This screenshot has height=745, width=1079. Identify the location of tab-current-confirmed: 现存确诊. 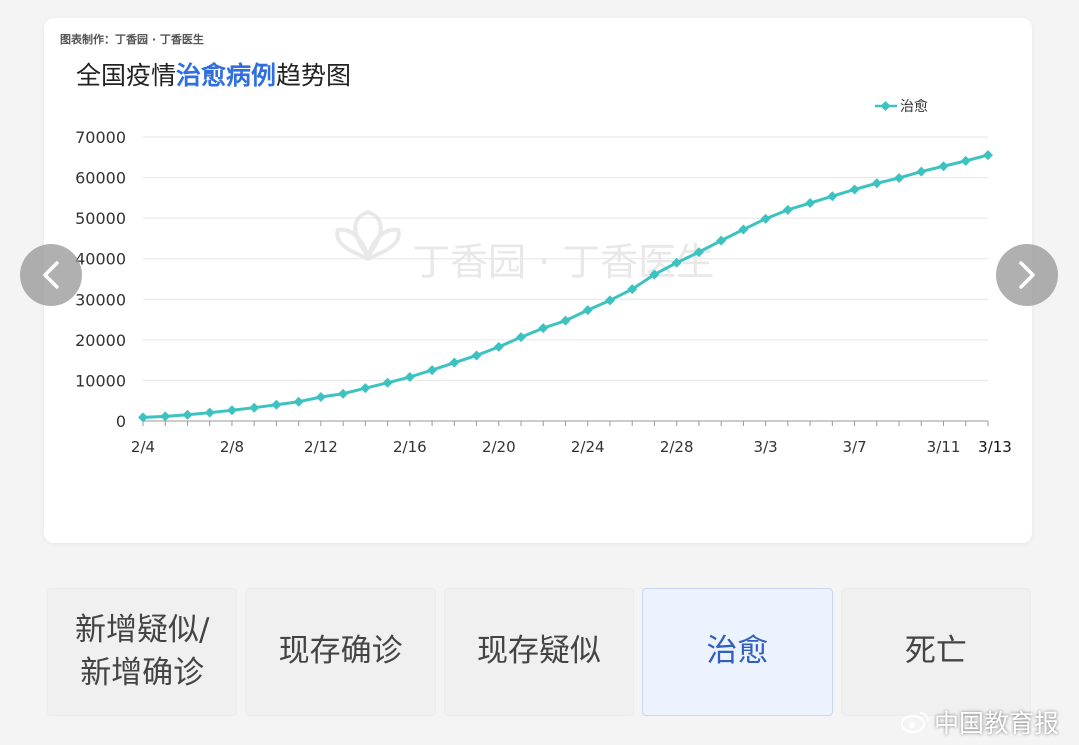
(340, 652).